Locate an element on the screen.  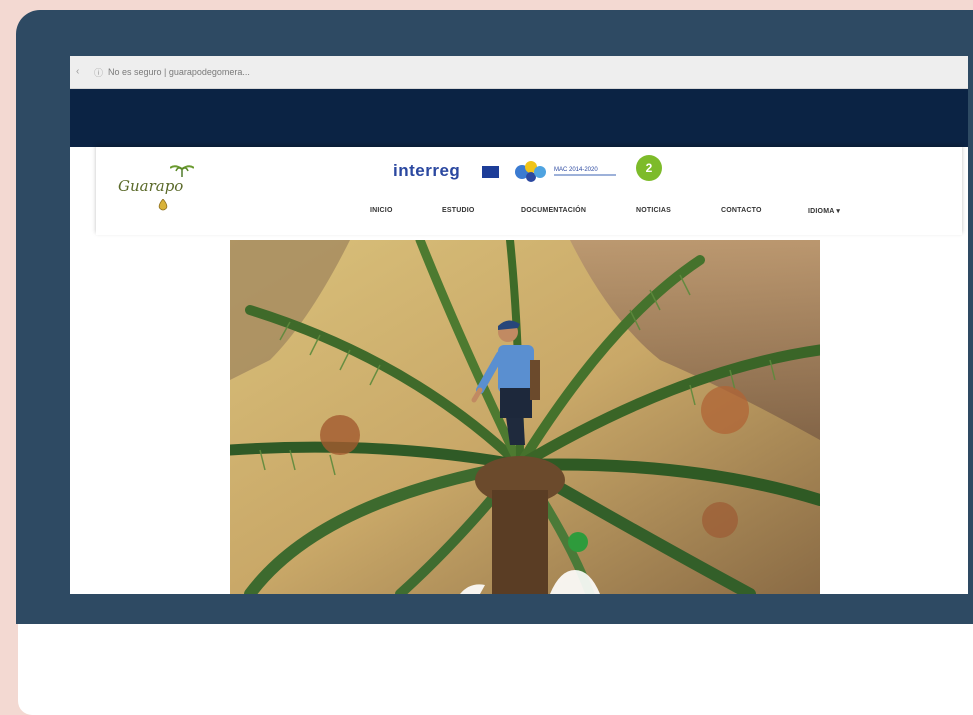
logo-text: Guarapo is located at coordinates (151, 186).